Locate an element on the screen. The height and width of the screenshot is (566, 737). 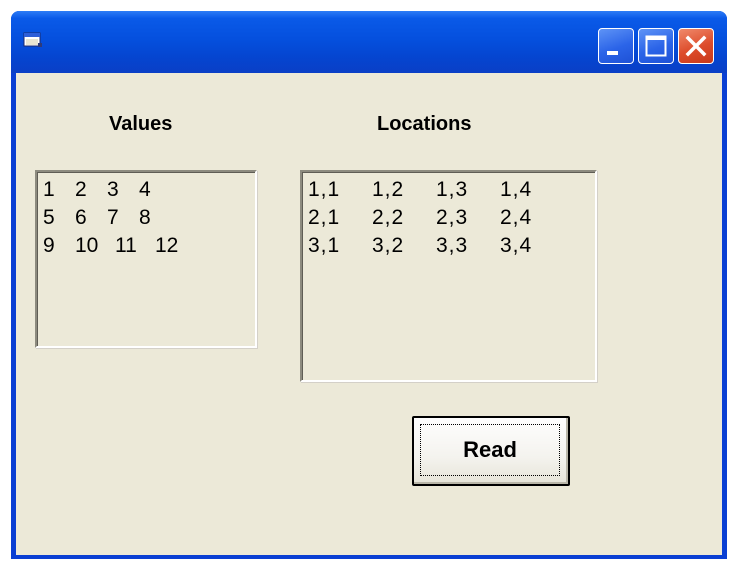
maximize-icon is located at coordinates (656, 46).